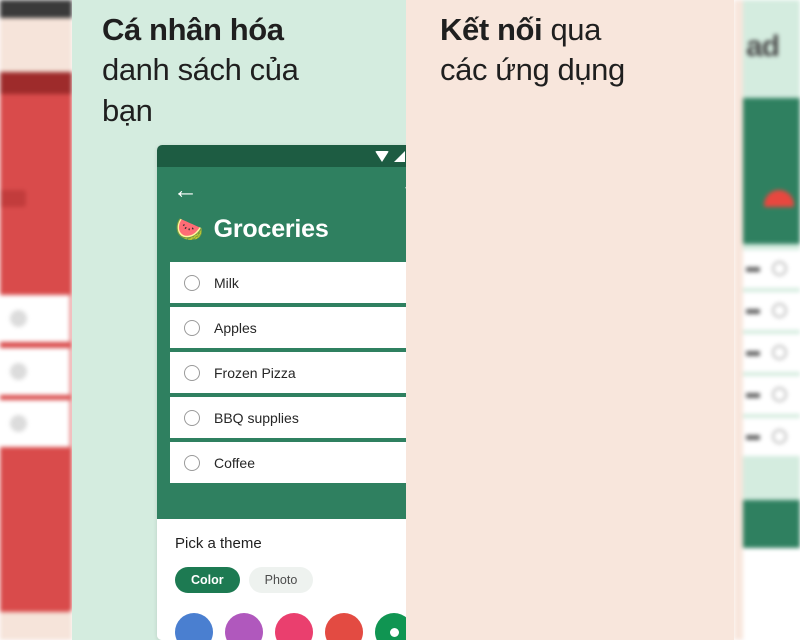 The width and height of the screenshot is (800, 640). I want to click on theme-swatch-purple, so click(244, 626).